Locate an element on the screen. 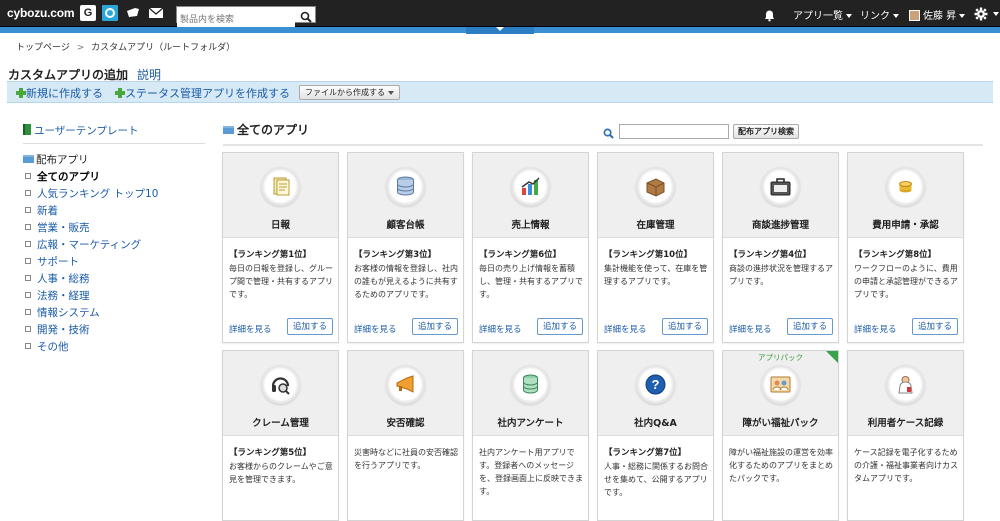 Image resolution: width=1000 pixels, height=521 pixels. megaphone-icon is located at coordinates (405, 384).